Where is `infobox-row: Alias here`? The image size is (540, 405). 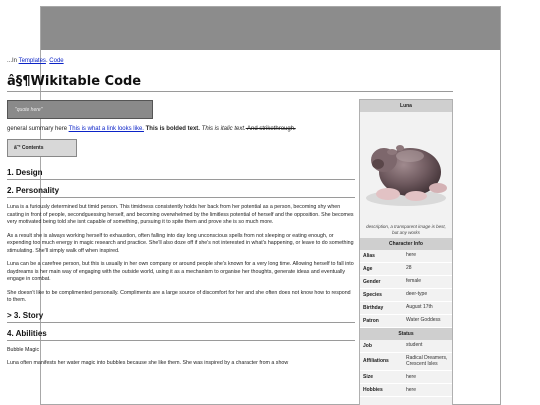
infobox-row: Alias here is located at coordinates (406, 256).